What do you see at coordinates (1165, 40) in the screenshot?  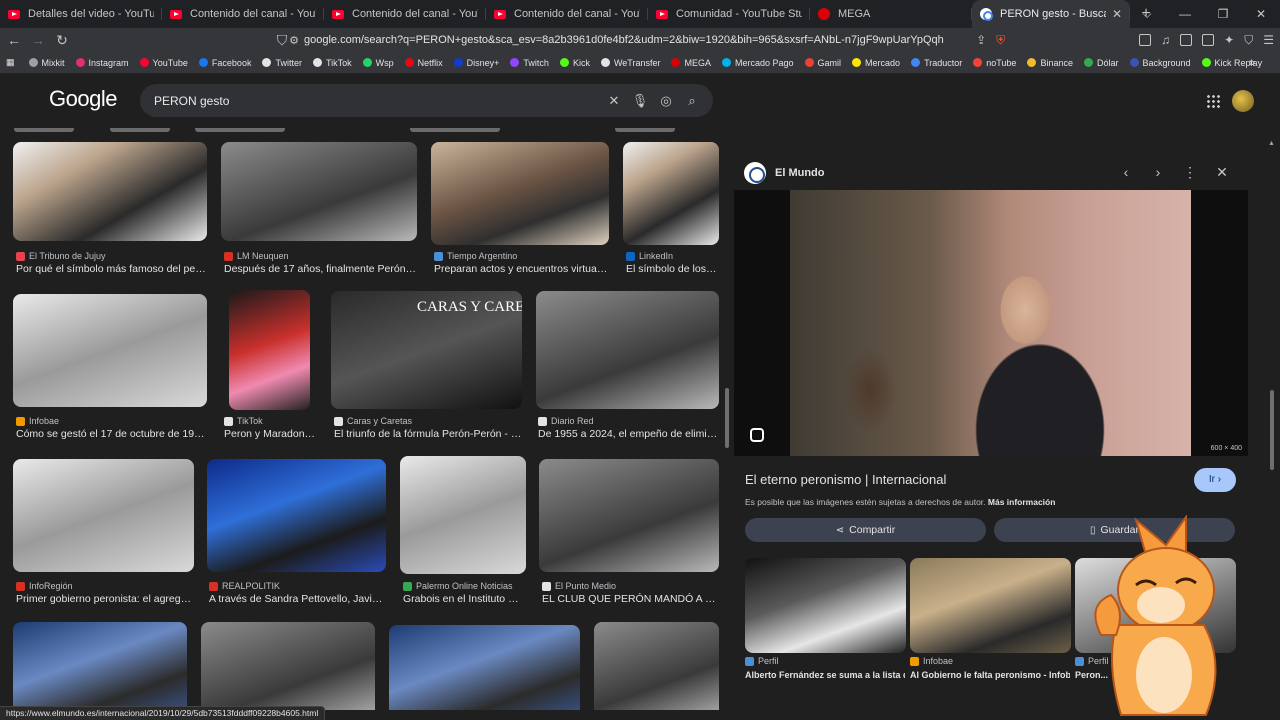 I see `media-icon: ♫` at bounding box center [1165, 40].